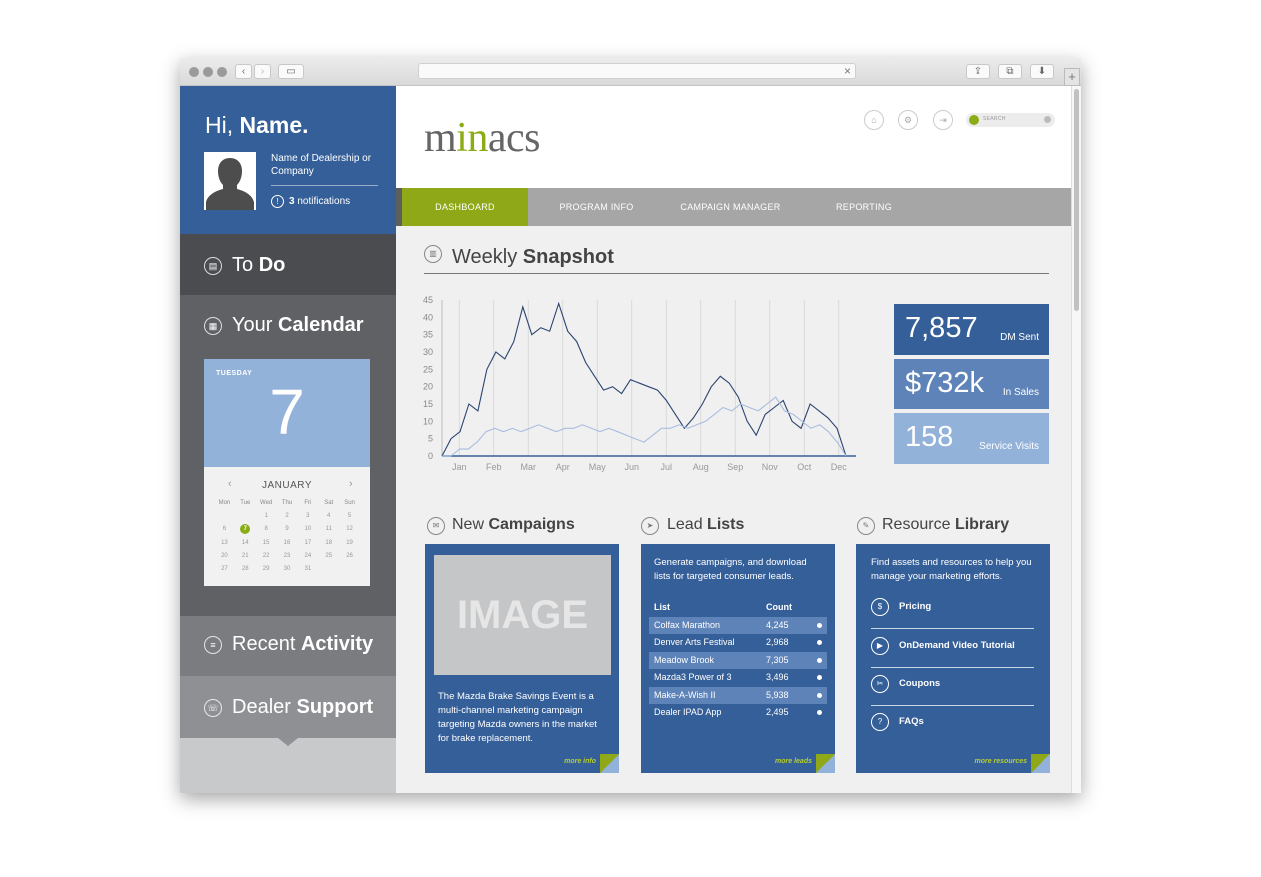 This screenshot has height=877, width=1261. I want to click on calendar-day: 6, so click(224, 529).